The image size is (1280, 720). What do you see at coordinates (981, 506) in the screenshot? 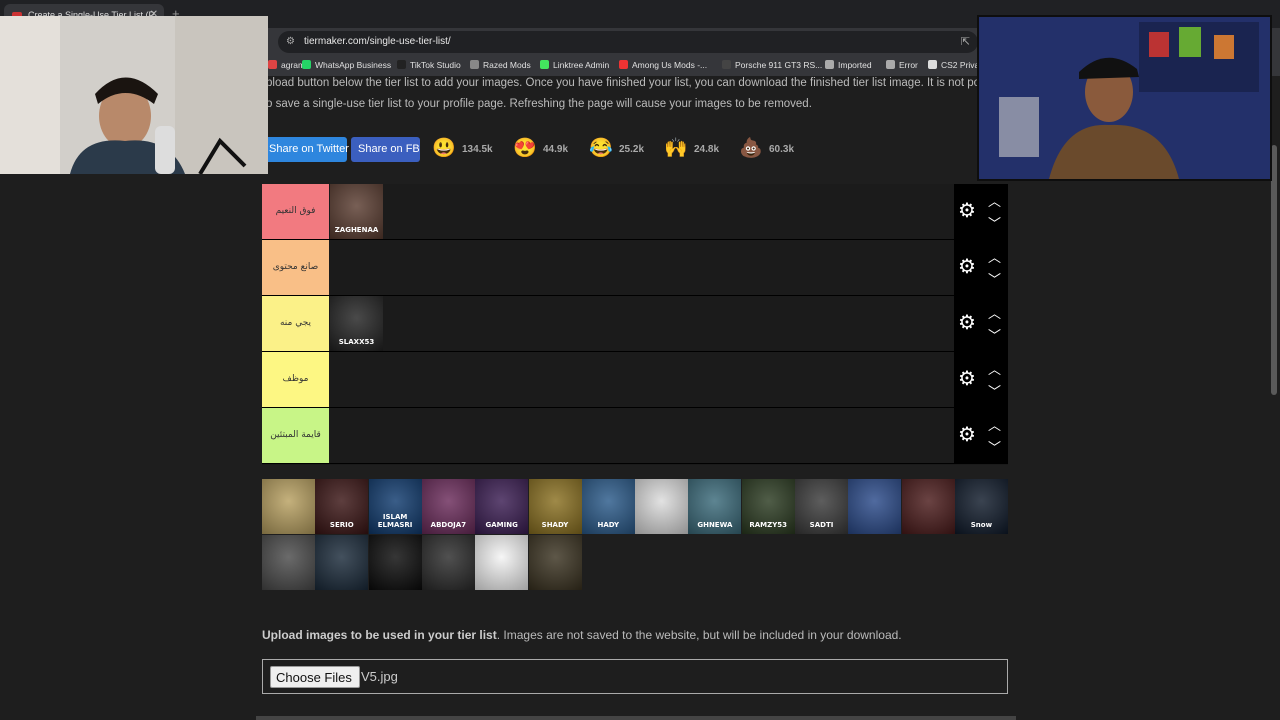
I see `tier-item-image: Snow` at bounding box center [981, 506].